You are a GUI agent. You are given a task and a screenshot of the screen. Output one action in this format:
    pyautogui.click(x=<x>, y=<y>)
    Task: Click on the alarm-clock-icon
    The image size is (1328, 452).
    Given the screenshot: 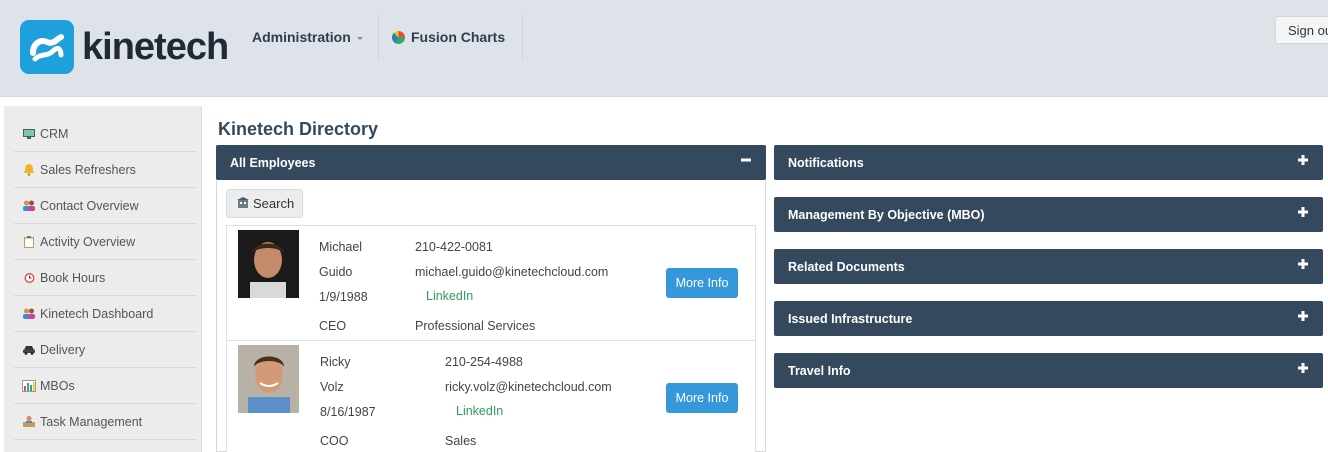 What is the action you would take?
    pyautogui.click(x=29, y=278)
    